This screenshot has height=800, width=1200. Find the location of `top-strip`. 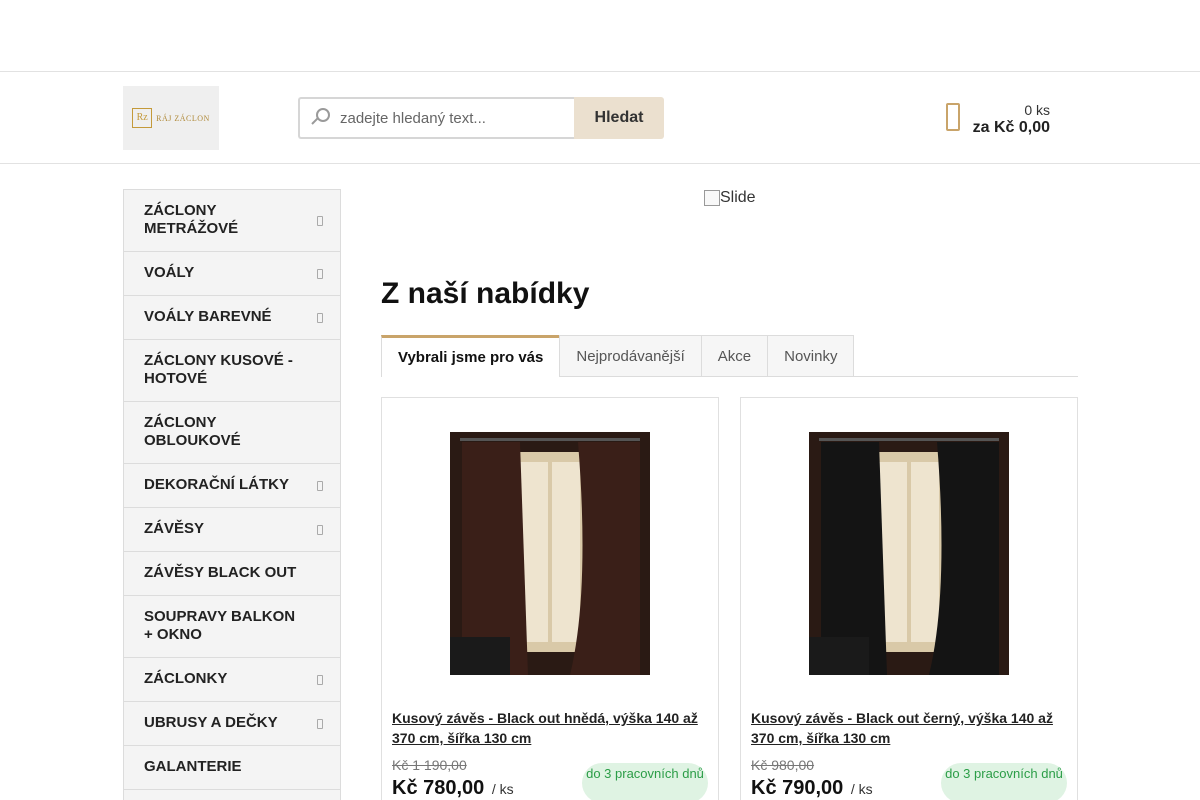

top-strip is located at coordinates (600, 36).